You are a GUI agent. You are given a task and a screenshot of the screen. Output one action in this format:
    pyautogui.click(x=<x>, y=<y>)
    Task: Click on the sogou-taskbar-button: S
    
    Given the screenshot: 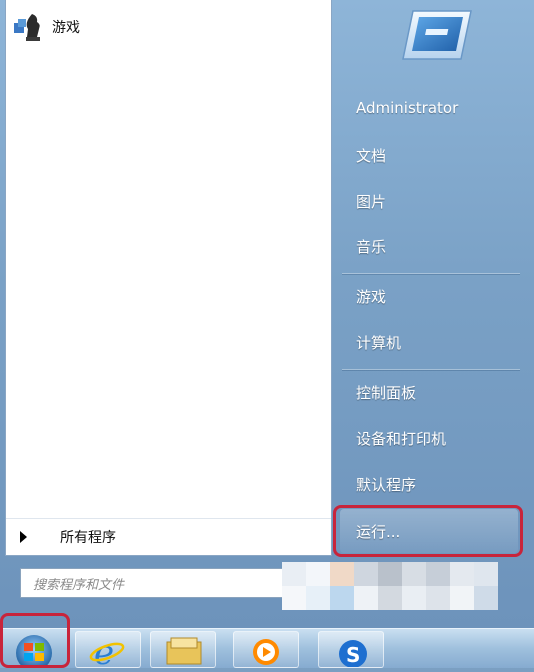 What is the action you would take?
    pyautogui.click(x=351, y=649)
    